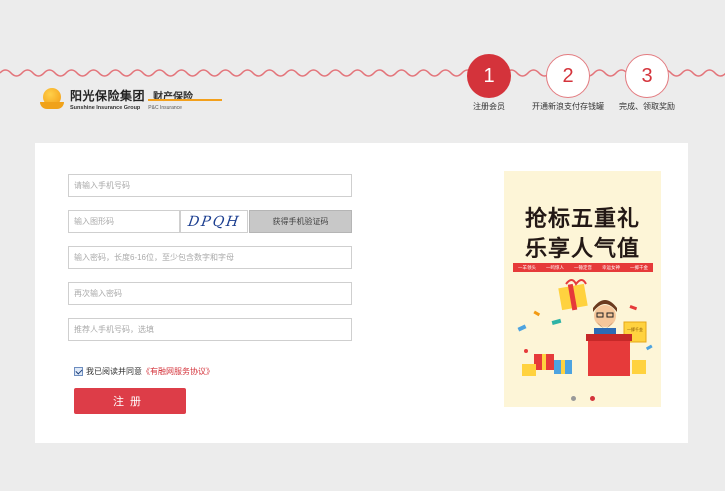  I want to click on promo-tag: 一锤定音, so click(583, 267).